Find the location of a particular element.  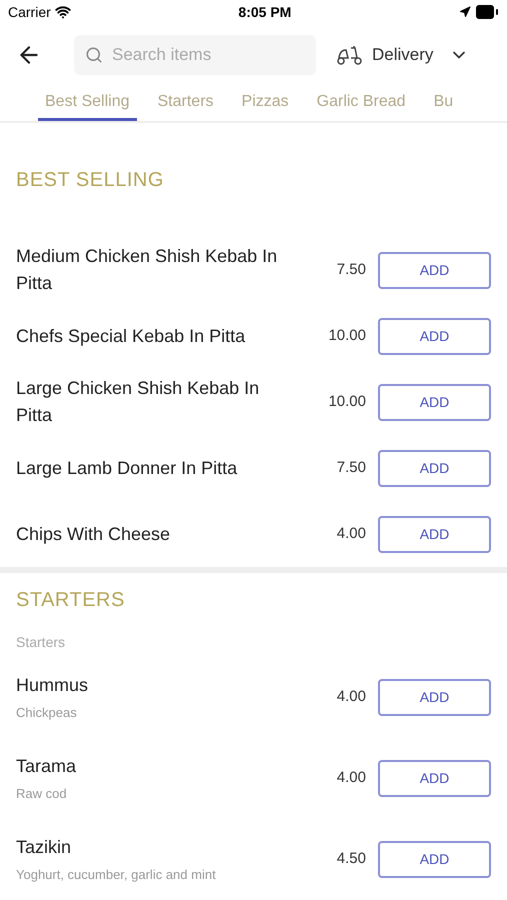

item-name: Medium Chicken Shish Kebab In Pitta is located at coordinates (147, 270).